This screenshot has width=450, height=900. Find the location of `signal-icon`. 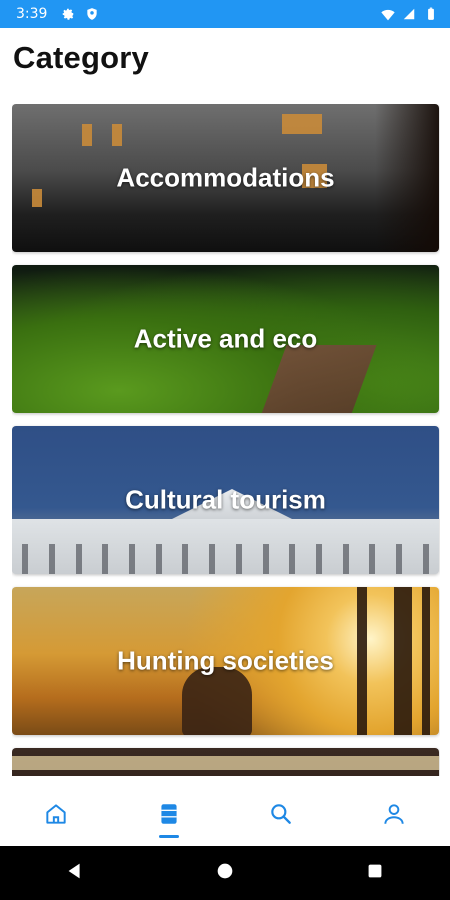

signal-icon is located at coordinates (409, 14).